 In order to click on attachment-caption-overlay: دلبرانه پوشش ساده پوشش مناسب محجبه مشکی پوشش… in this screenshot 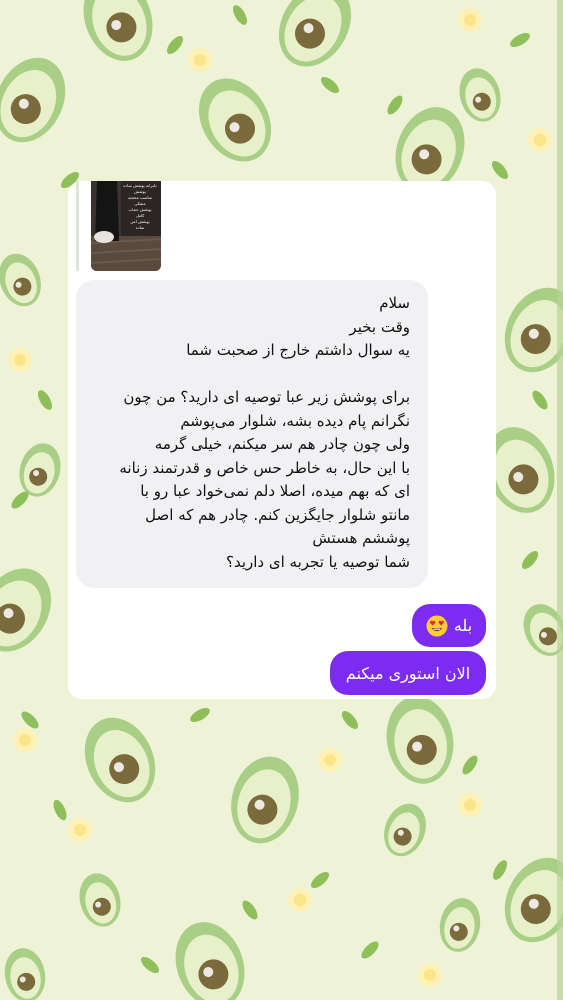, I will do `click(140, 207)`.